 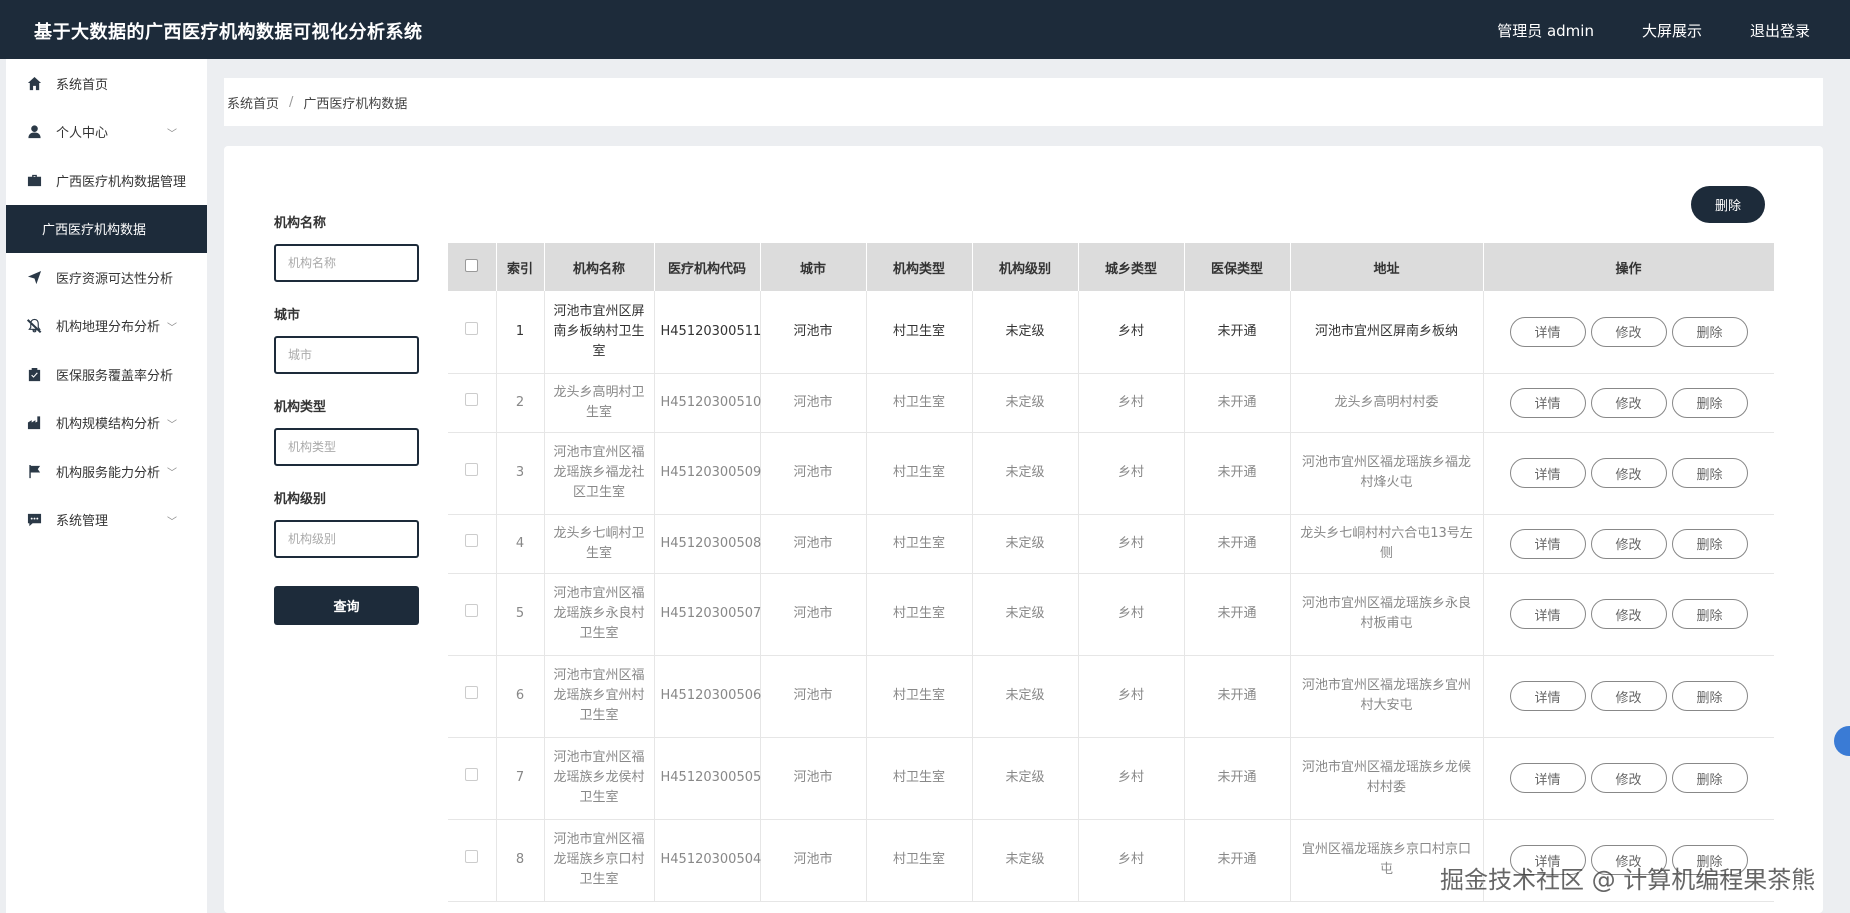 What do you see at coordinates (346, 355) in the screenshot?
I see `city-input` at bounding box center [346, 355].